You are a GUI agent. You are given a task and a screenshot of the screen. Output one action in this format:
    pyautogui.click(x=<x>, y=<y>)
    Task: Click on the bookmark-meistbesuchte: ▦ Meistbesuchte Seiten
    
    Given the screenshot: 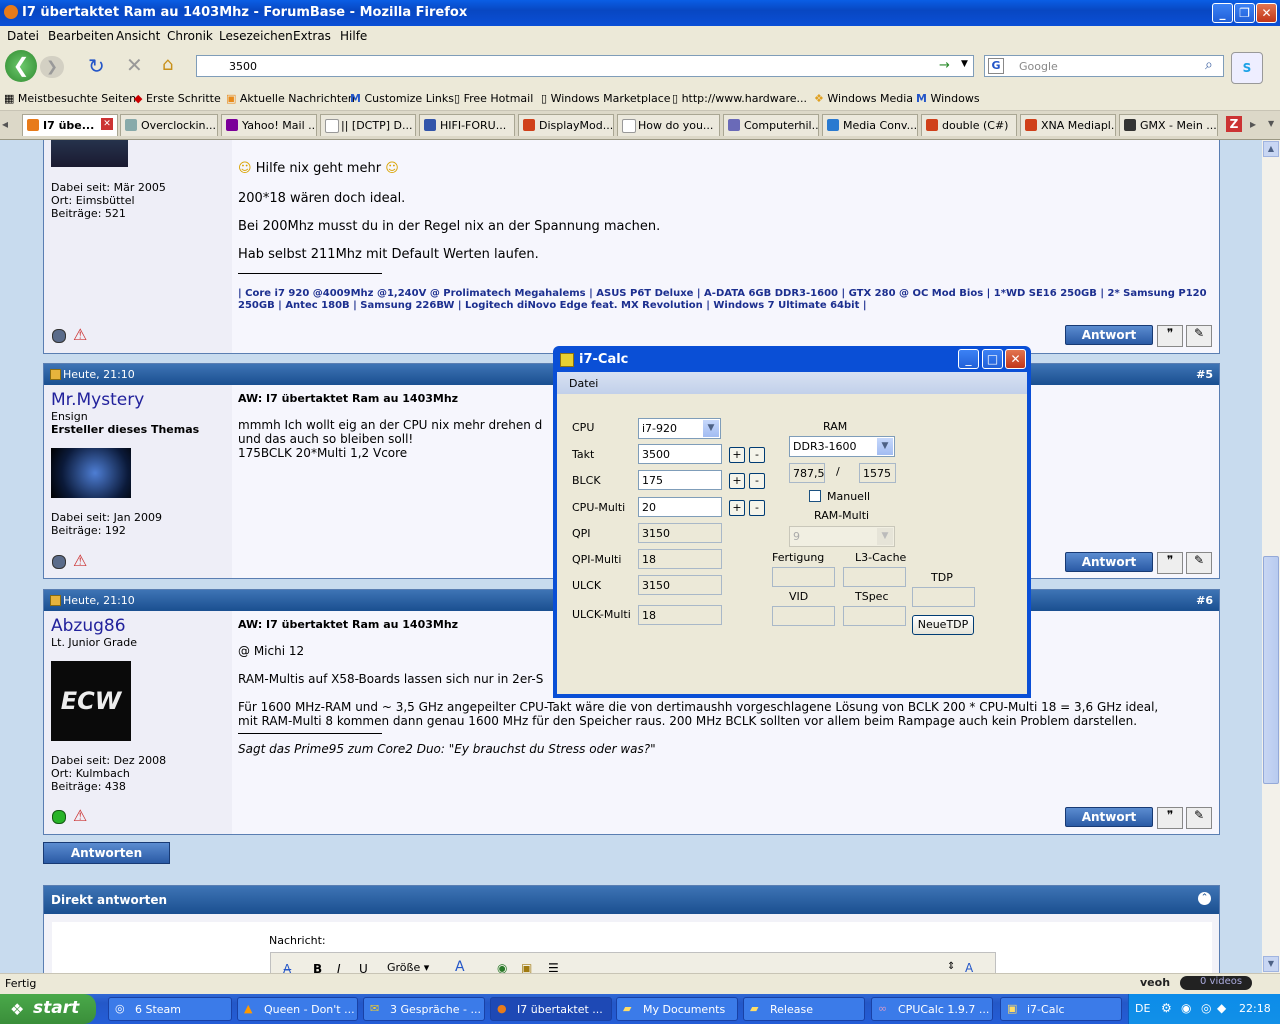 What is the action you would take?
    pyautogui.click(x=70, y=98)
    